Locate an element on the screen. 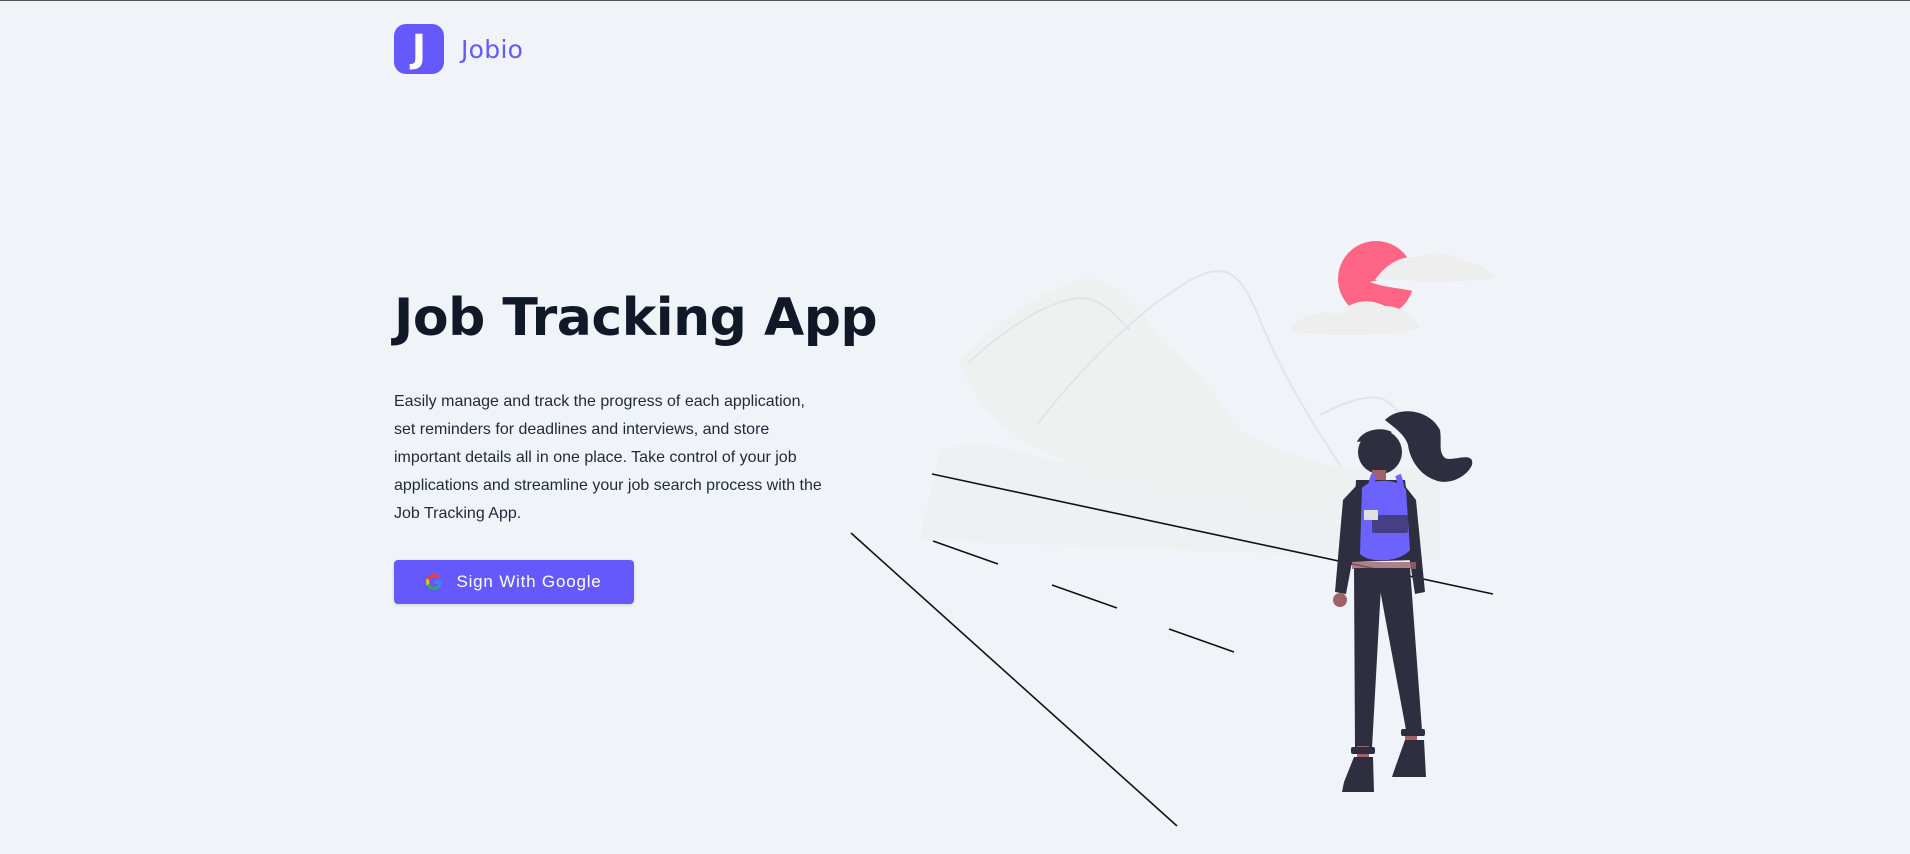 This screenshot has width=1910, height=854. sign-with-google-button: Sign With Google is located at coordinates (514, 582).